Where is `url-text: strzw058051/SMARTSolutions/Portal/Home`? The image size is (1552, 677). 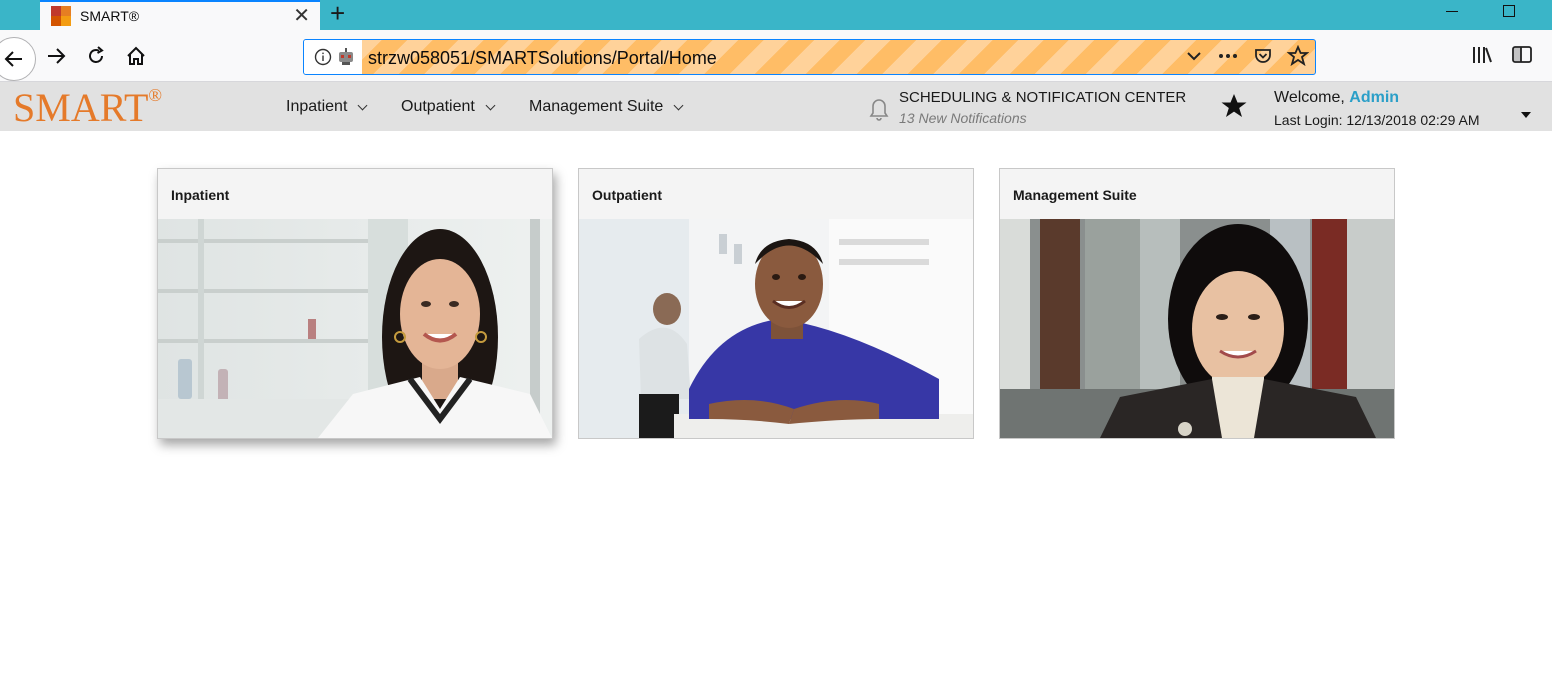
url-text: strzw058051/SMARTSolutions/Portal/Home is located at coordinates (542, 58).